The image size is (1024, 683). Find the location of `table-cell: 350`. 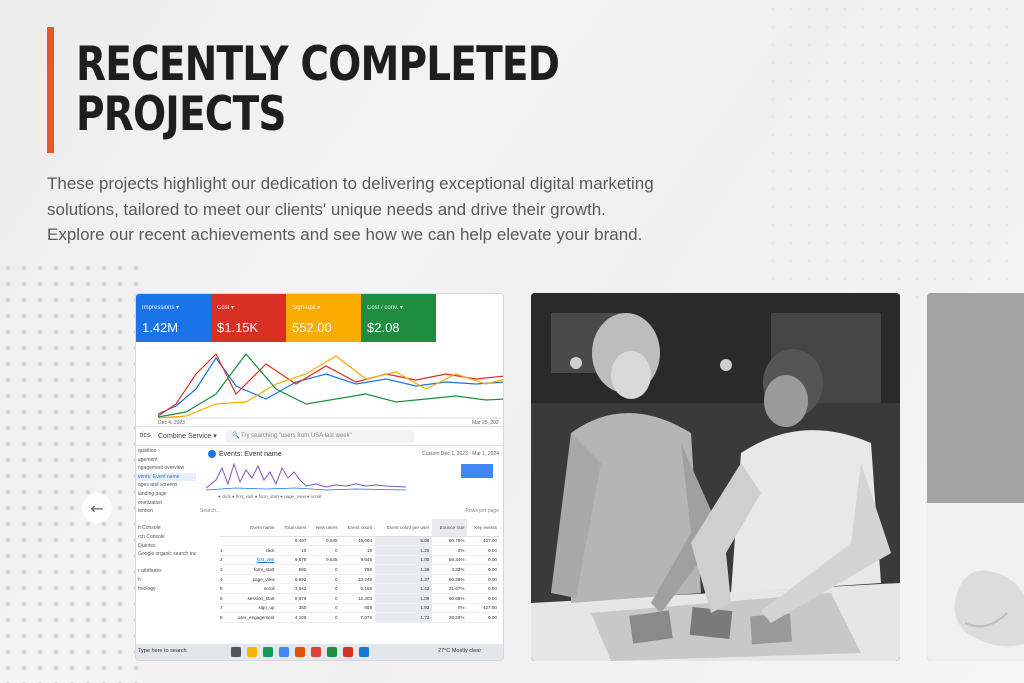

table-cell: 350 is located at coordinates (293, 608).